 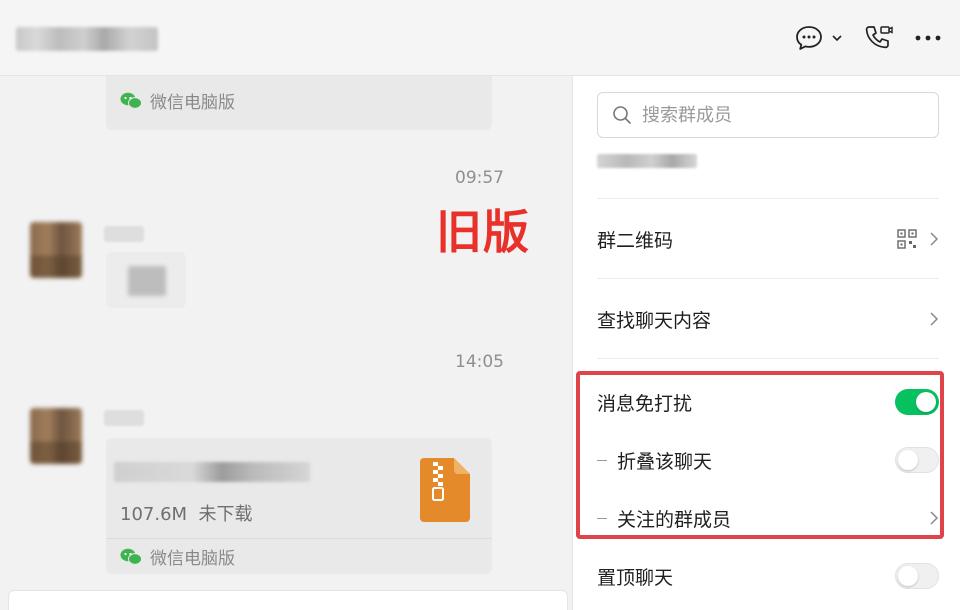 I want to click on row-fold-chat: 折叠该聊天, so click(x=768, y=460).